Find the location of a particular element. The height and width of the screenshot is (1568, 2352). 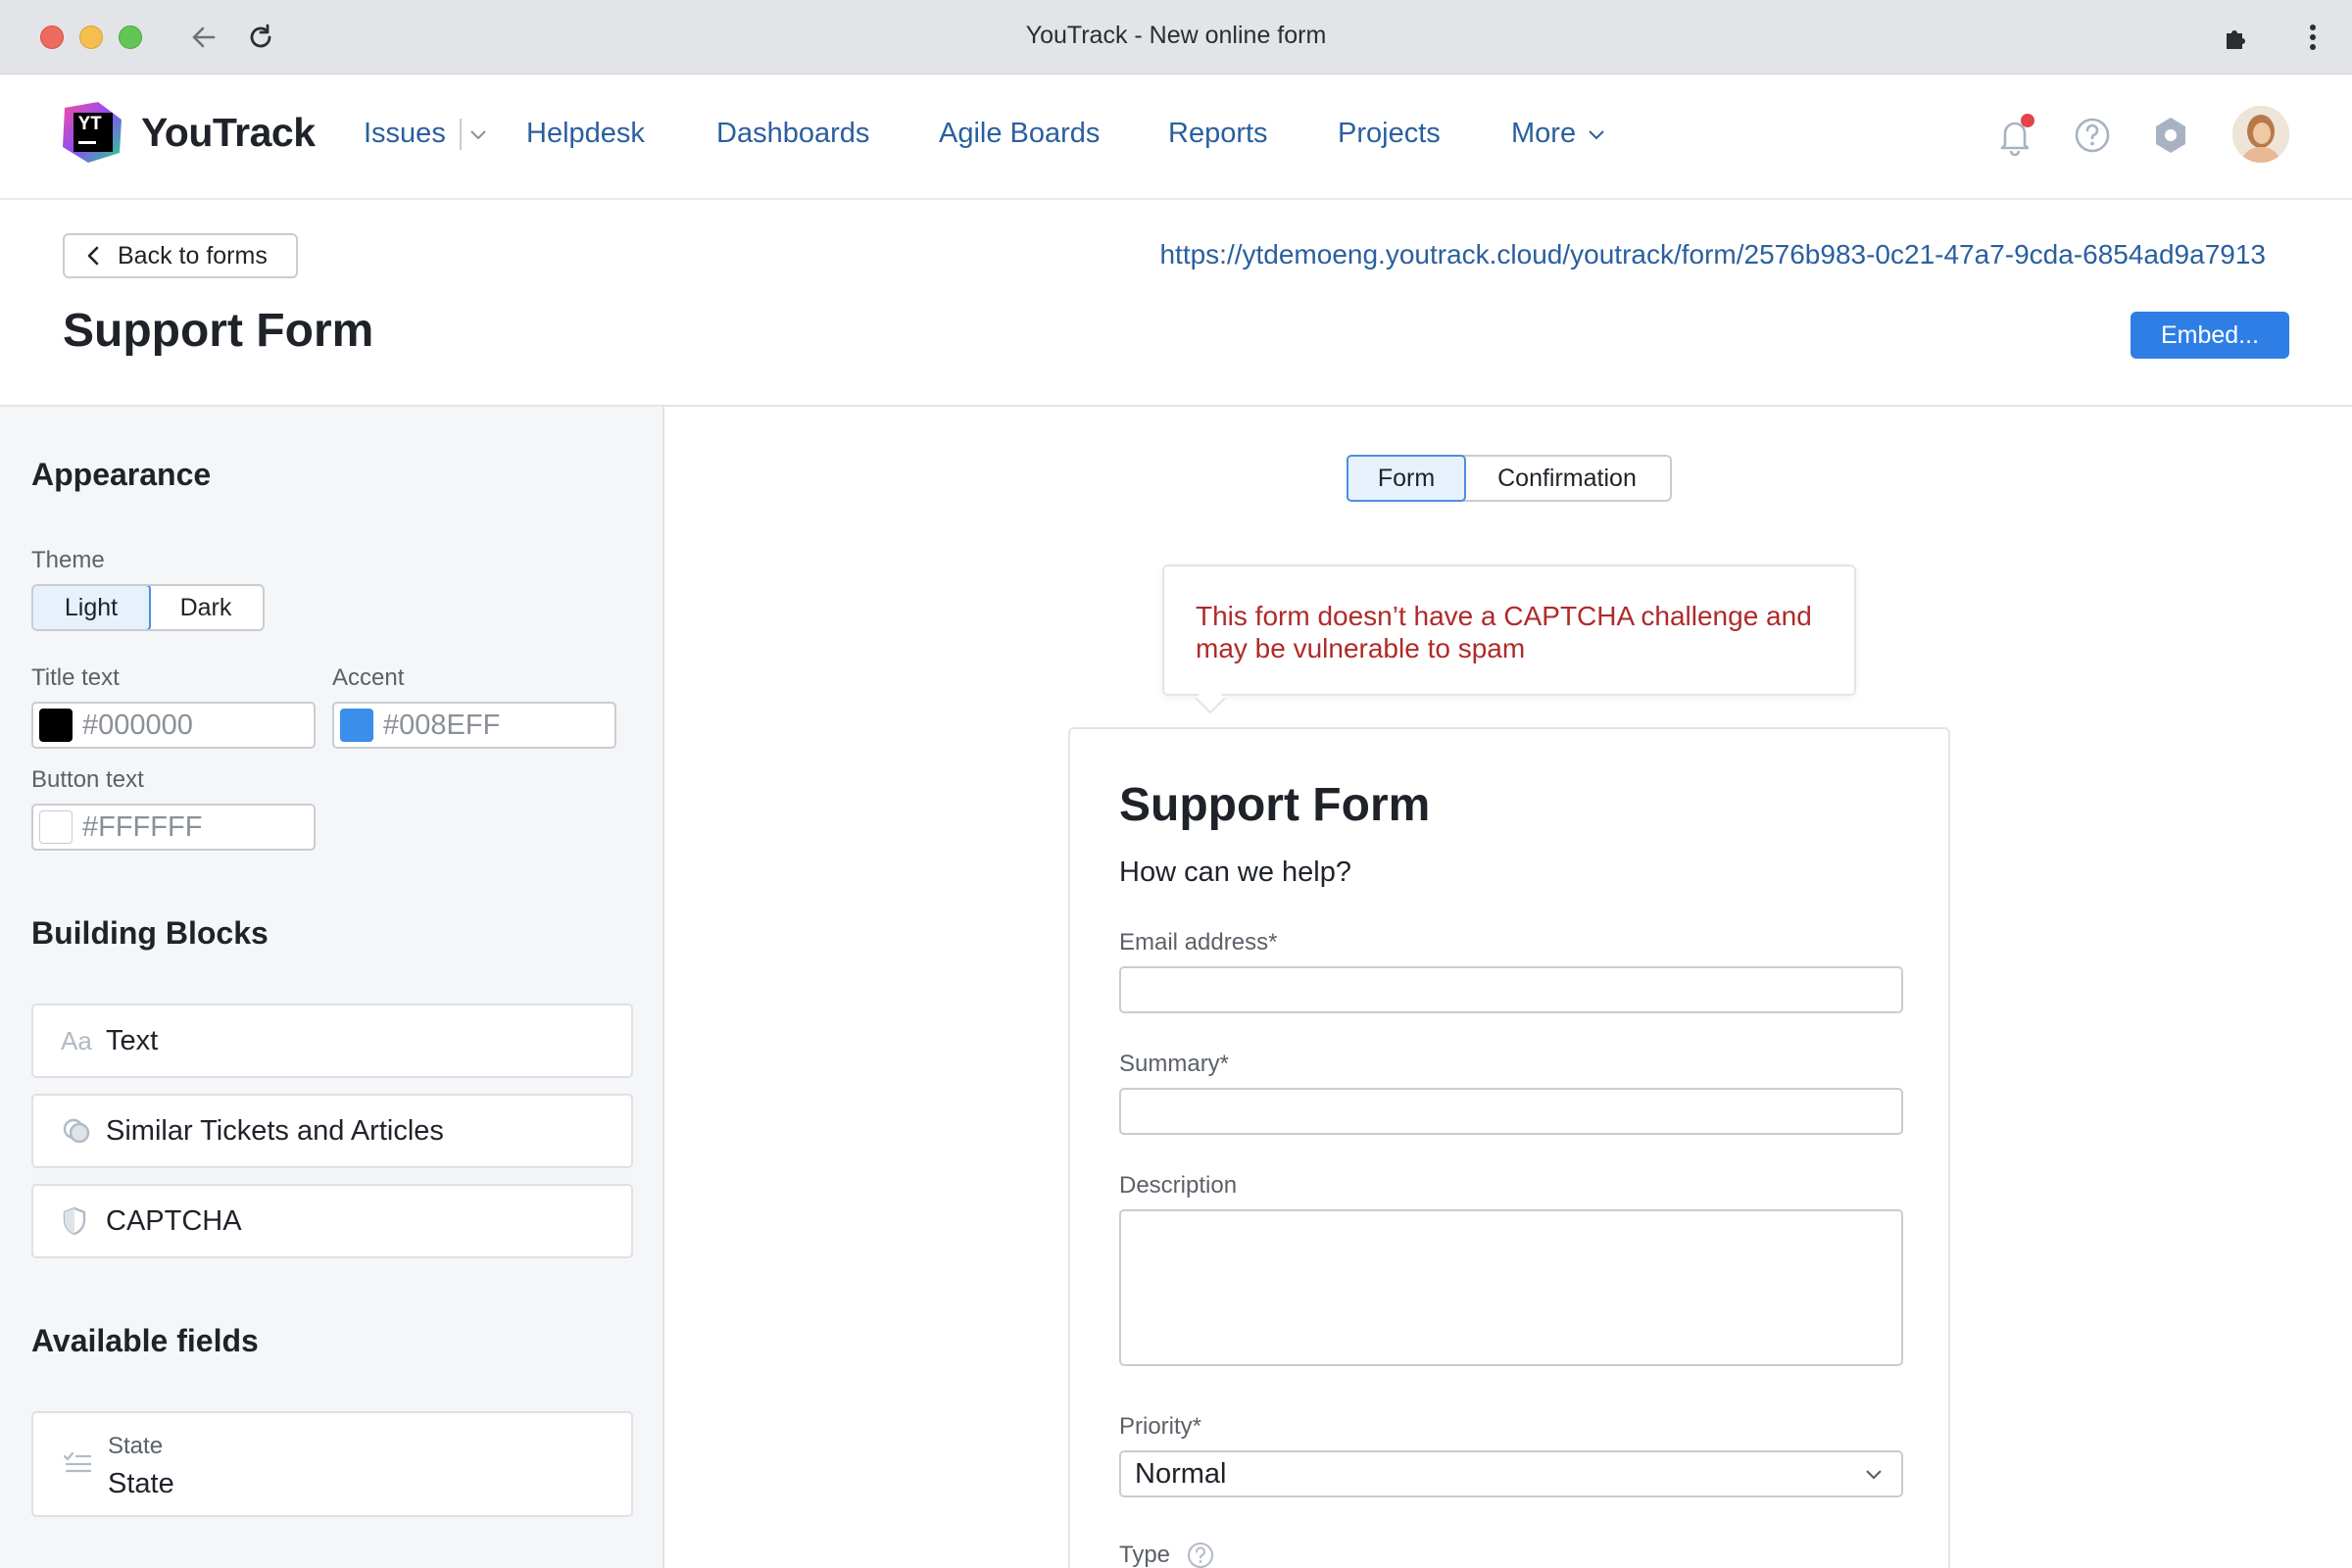

priority-label: Priority* is located at coordinates (1160, 1426).